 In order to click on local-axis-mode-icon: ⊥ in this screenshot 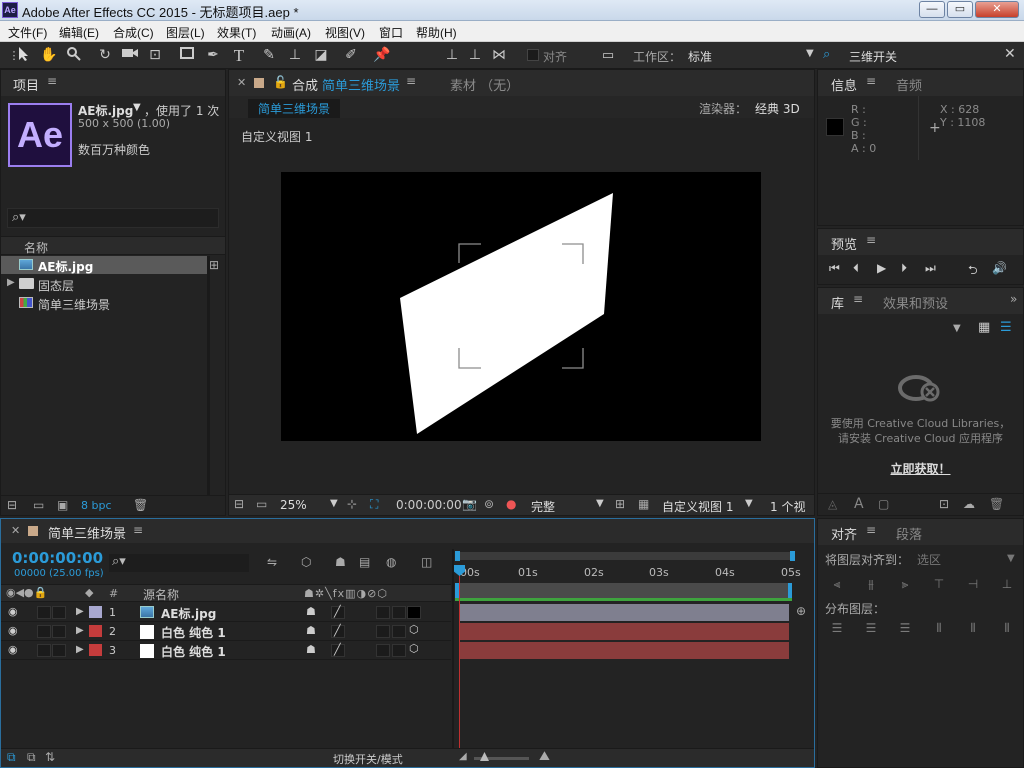, I will do `click(452, 55)`.